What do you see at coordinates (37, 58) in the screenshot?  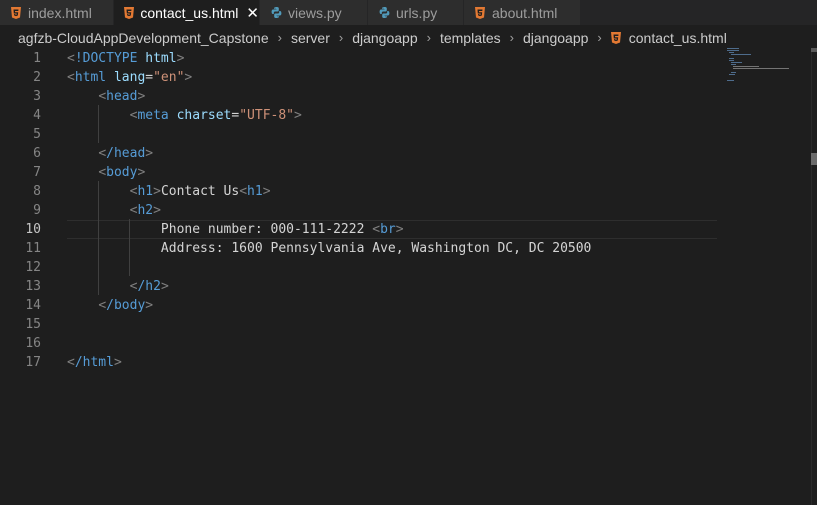 I see `line-number: 1` at bounding box center [37, 58].